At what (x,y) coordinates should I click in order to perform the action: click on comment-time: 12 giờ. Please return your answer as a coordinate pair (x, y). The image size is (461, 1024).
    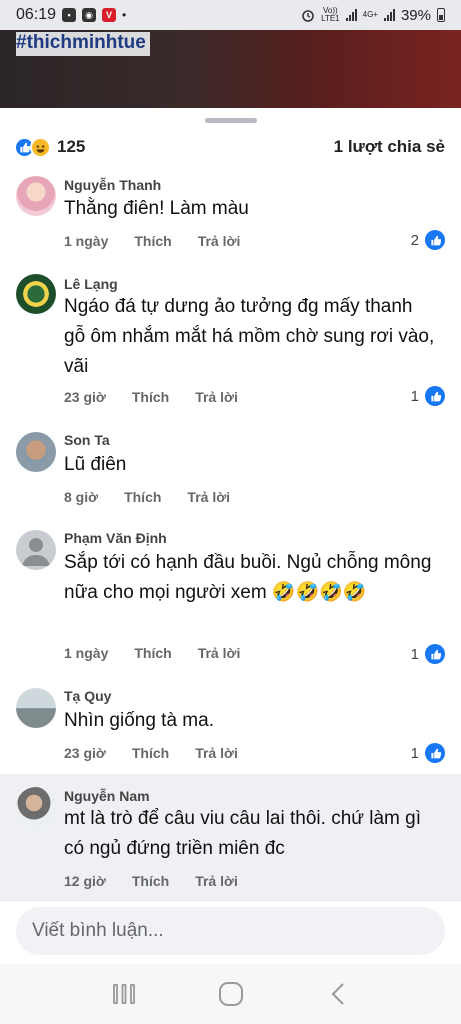
    Looking at the image, I should click on (85, 881).